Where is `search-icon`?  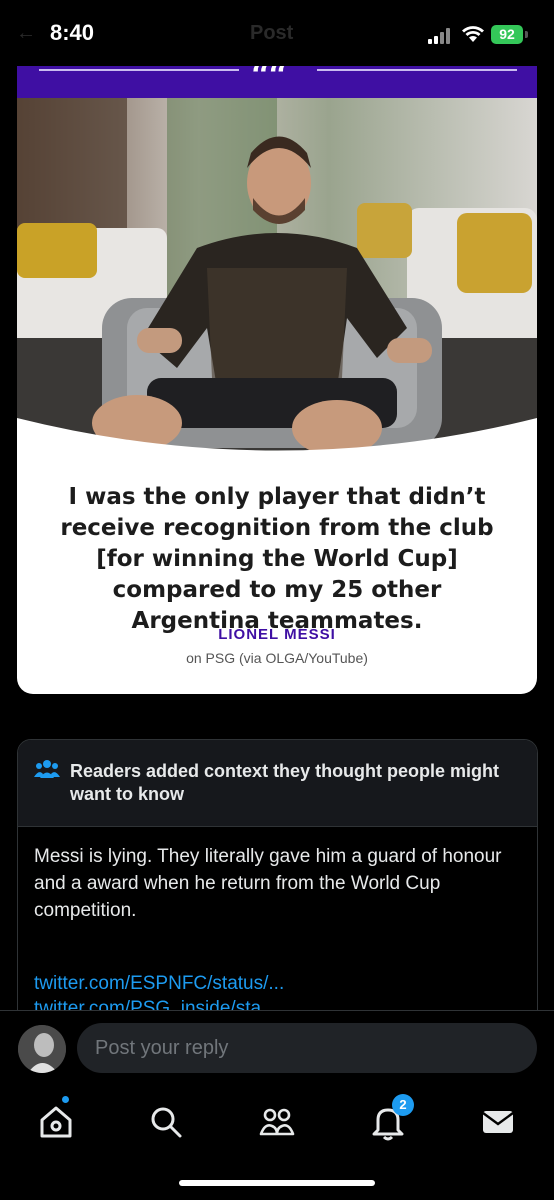
search-icon is located at coordinates (166, 1122).